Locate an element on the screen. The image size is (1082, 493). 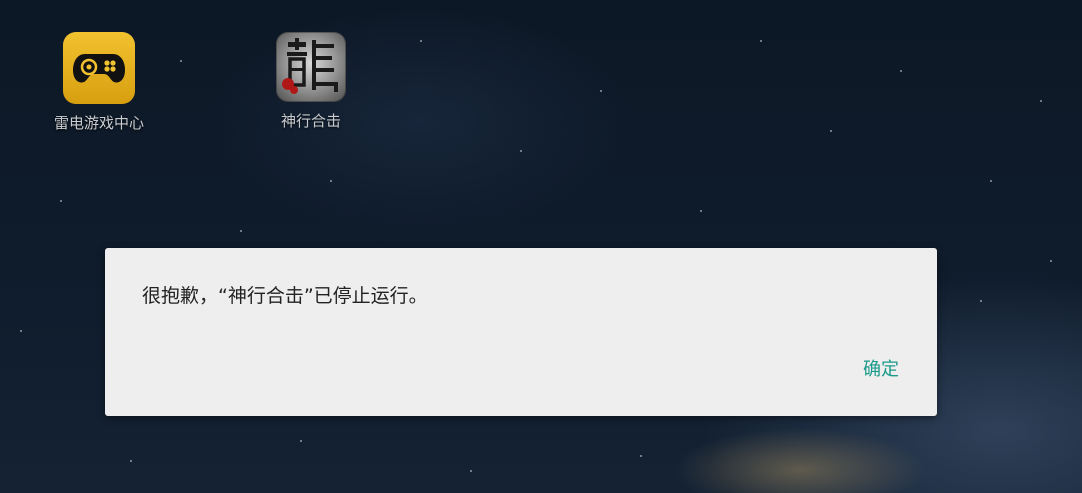
app-label-shenxing: 神行合击 is located at coordinates (310, 121).